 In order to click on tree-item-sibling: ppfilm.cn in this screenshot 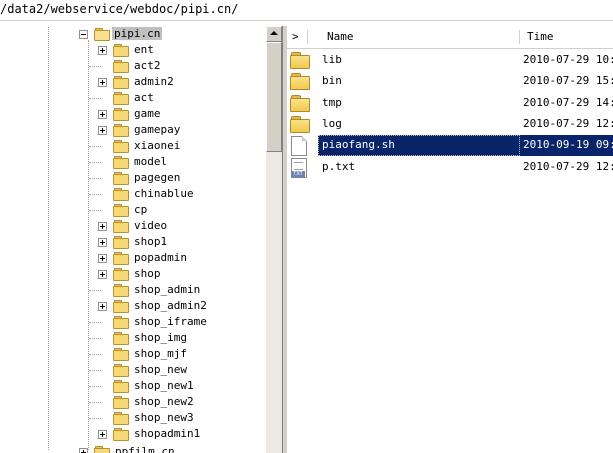, I will do `click(133, 448)`.